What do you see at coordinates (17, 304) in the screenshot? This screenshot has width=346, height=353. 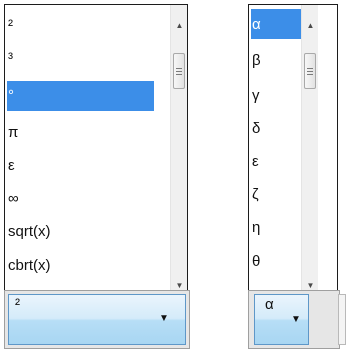 I see `combo-value: ²` at bounding box center [17, 304].